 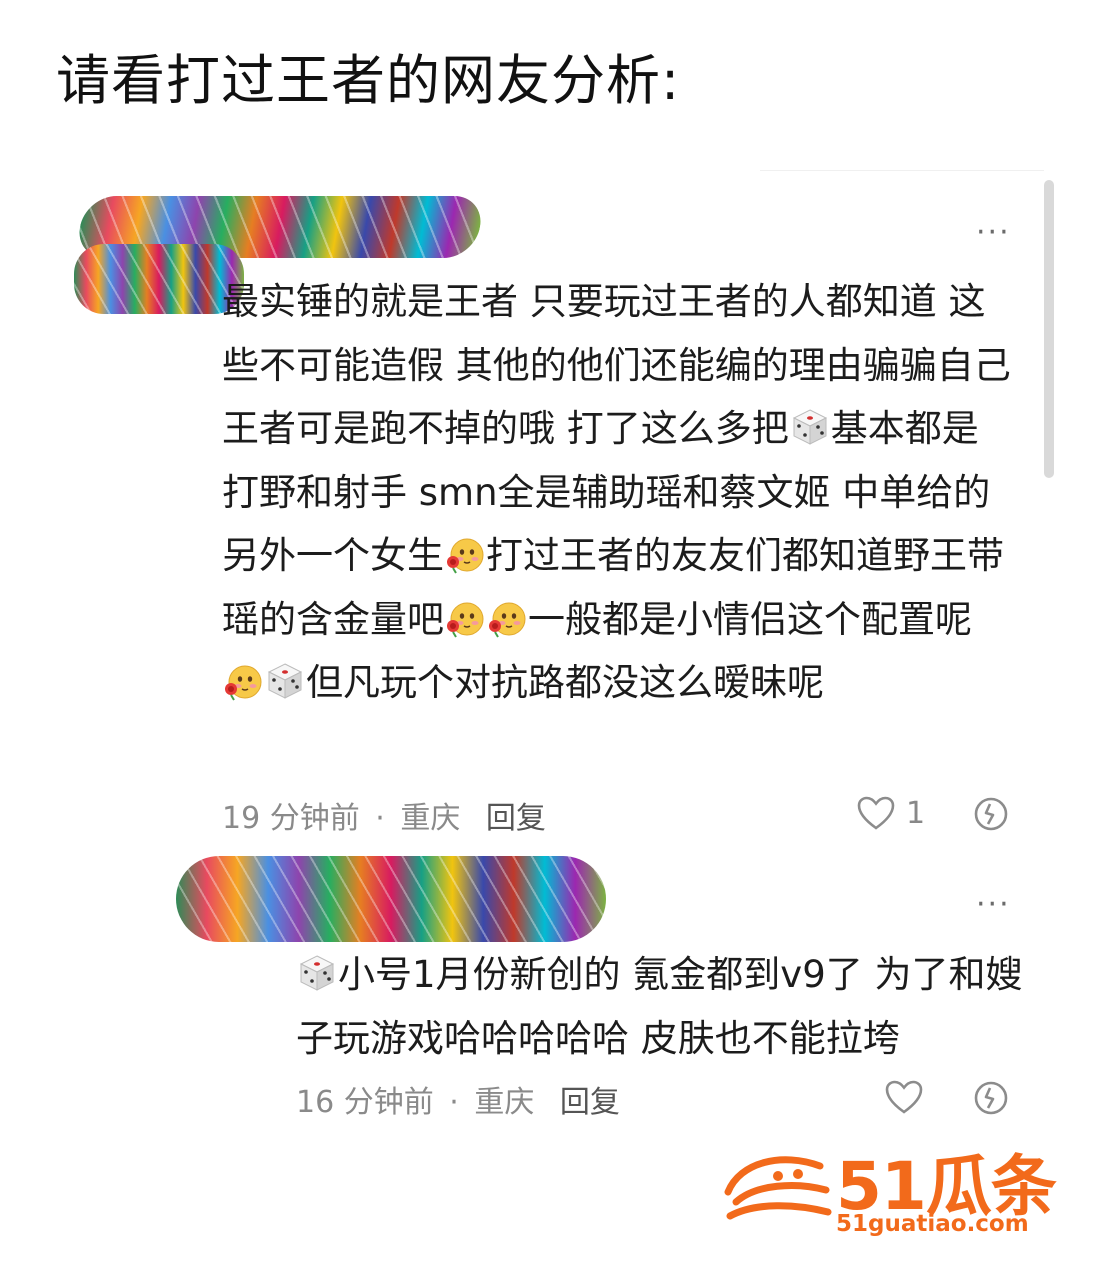 What do you see at coordinates (902, 170) in the screenshot?
I see `divider` at bounding box center [902, 170].